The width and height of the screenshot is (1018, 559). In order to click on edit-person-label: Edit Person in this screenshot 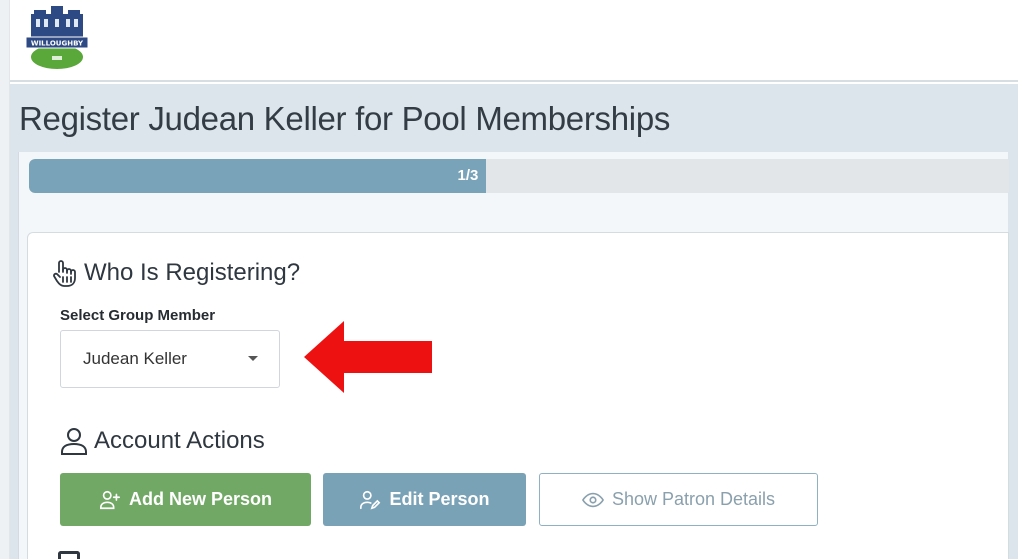, I will do `click(439, 499)`.